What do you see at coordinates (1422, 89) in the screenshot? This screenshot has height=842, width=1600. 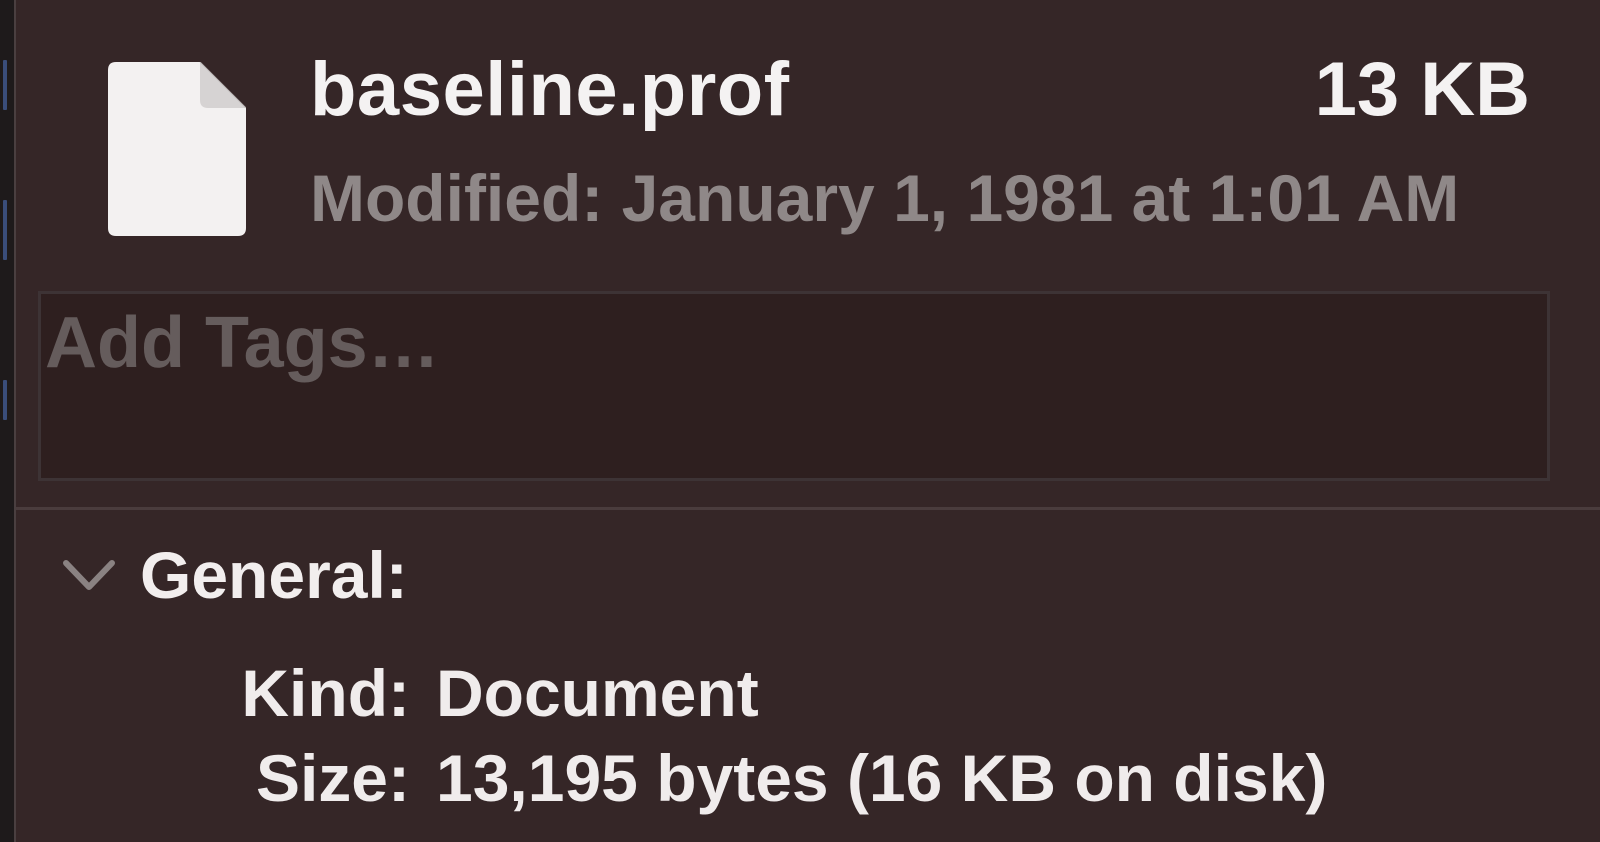 I see `file-size: 13 KB` at bounding box center [1422, 89].